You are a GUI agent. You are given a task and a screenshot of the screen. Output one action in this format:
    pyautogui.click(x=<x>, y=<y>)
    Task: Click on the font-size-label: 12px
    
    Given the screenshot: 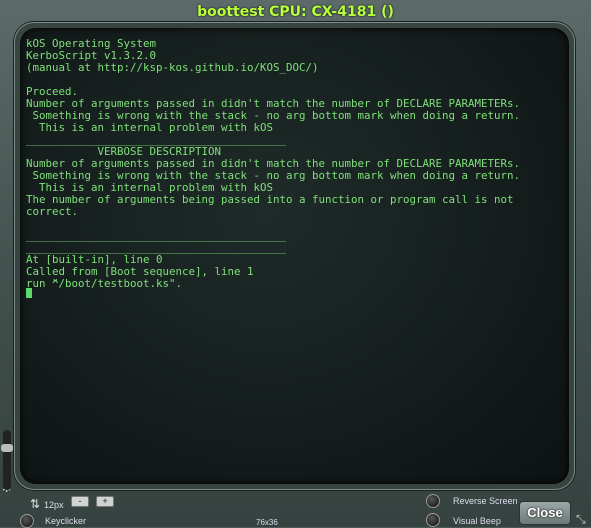 What is the action you would take?
    pyautogui.click(x=54, y=505)
    